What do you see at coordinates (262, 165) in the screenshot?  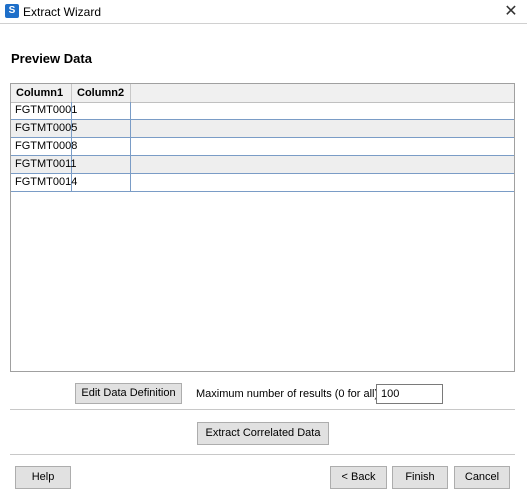 I see `table-row: FGTMT0011` at bounding box center [262, 165].